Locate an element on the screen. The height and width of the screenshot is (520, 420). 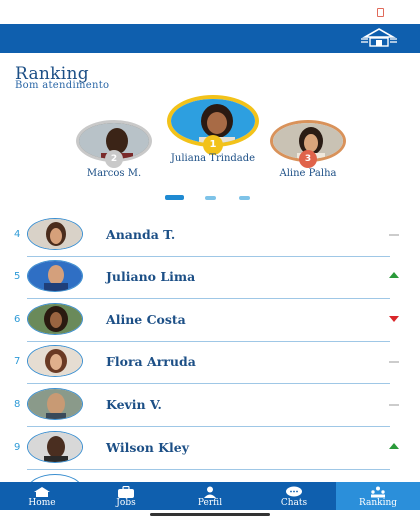
chat-icon is located at coordinates (294, 491).